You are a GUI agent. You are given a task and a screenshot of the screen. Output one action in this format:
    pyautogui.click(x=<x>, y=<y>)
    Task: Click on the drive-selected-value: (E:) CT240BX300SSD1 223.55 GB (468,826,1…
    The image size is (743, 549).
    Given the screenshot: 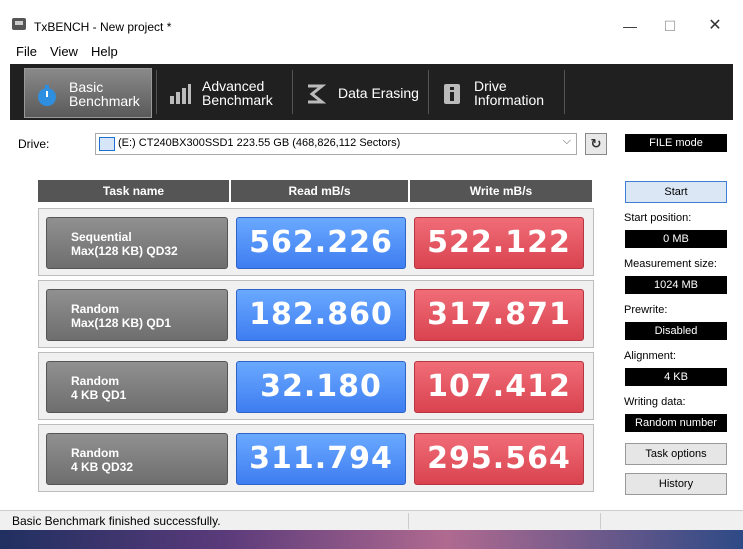 What is the action you would take?
    pyautogui.click(x=259, y=143)
    